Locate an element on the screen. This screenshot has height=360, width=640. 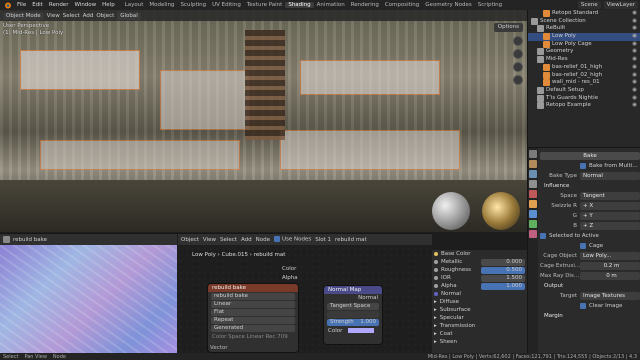
target-dropdown: Image Textures is located at coordinates (610, 296).